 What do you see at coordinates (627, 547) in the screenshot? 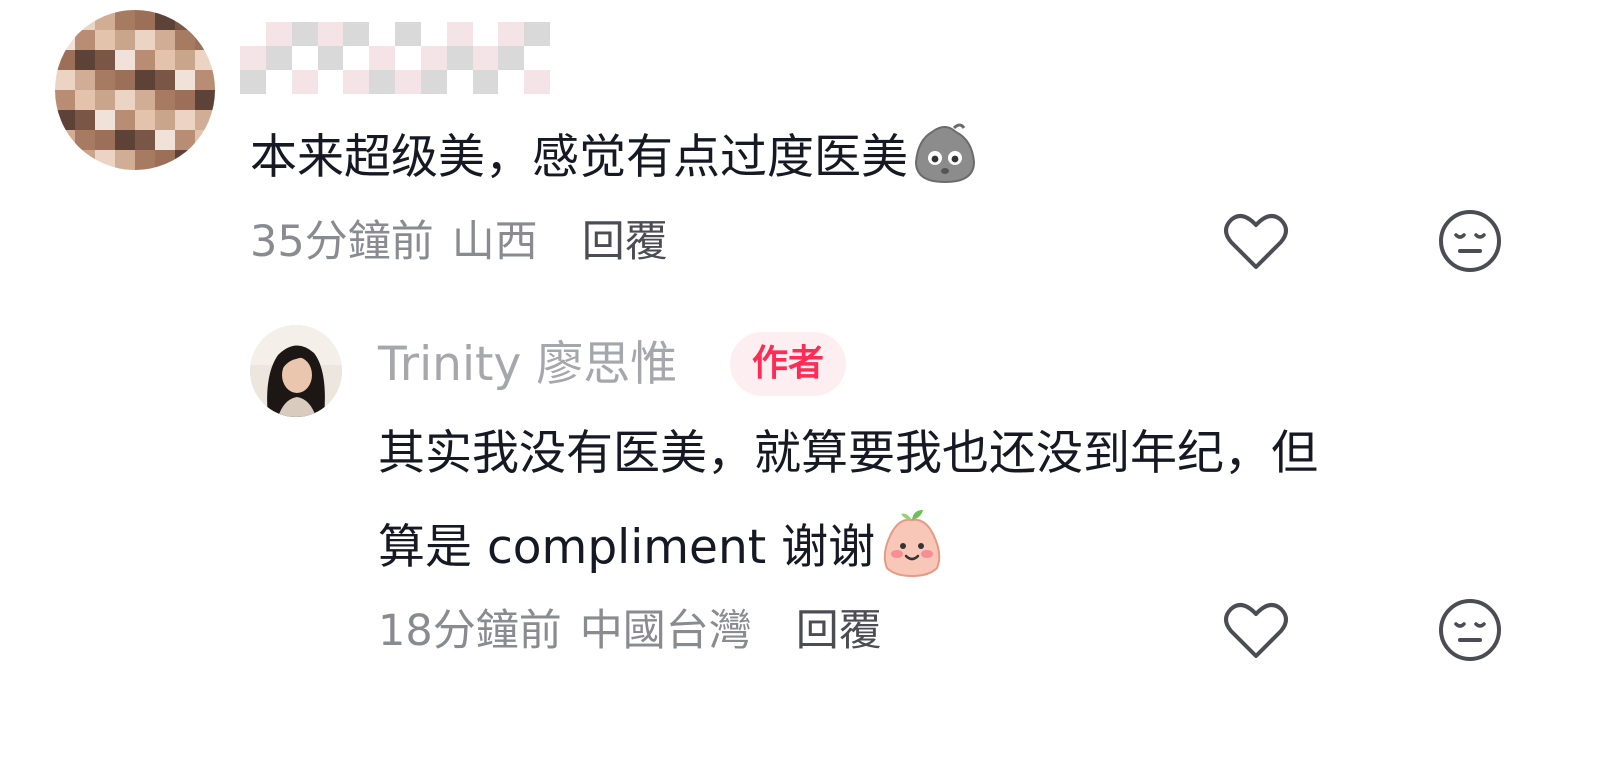
I see `reply-text-line2: 算是 compliment 谢谢` at bounding box center [627, 547].